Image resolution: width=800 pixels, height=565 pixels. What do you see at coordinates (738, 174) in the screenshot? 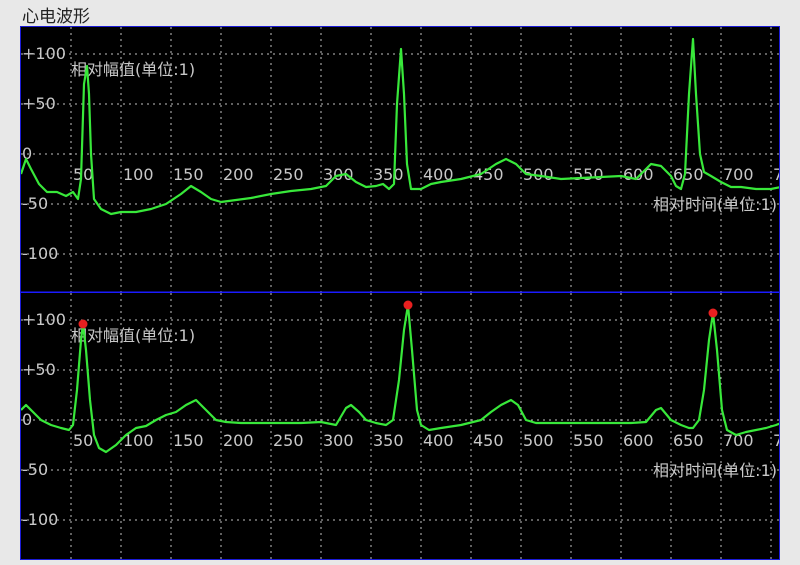
I see `x-tick-label: 700` at bounding box center [738, 174].